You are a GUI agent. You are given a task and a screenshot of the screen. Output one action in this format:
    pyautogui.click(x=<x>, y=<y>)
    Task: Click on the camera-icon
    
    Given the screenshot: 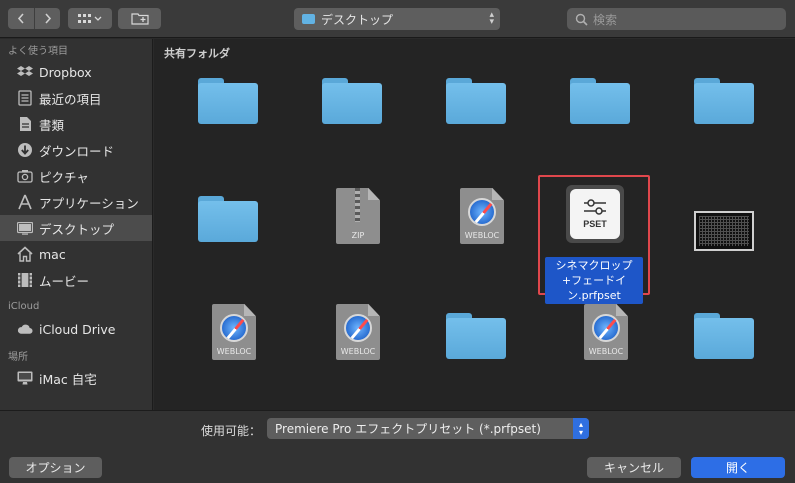 What is the action you would take?
    pyautogui.click(x=25, y=176)
    